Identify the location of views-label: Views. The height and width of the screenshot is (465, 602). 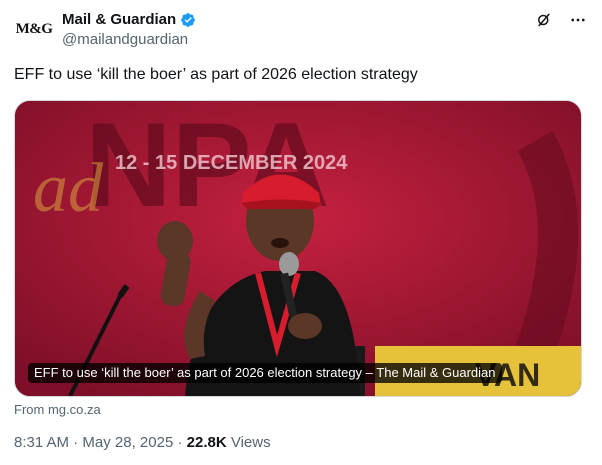
(250, 442).